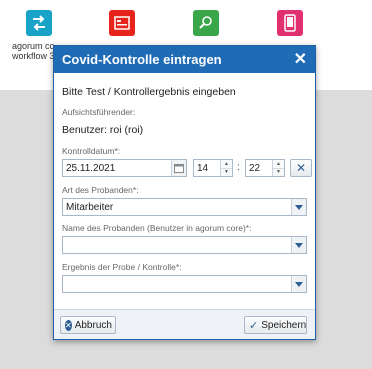 The image size is (372, 369). What do you see at coordinates (300, 59) in the screenshot?
I see `close-icon: ✕` at bounding box center [300, 59].